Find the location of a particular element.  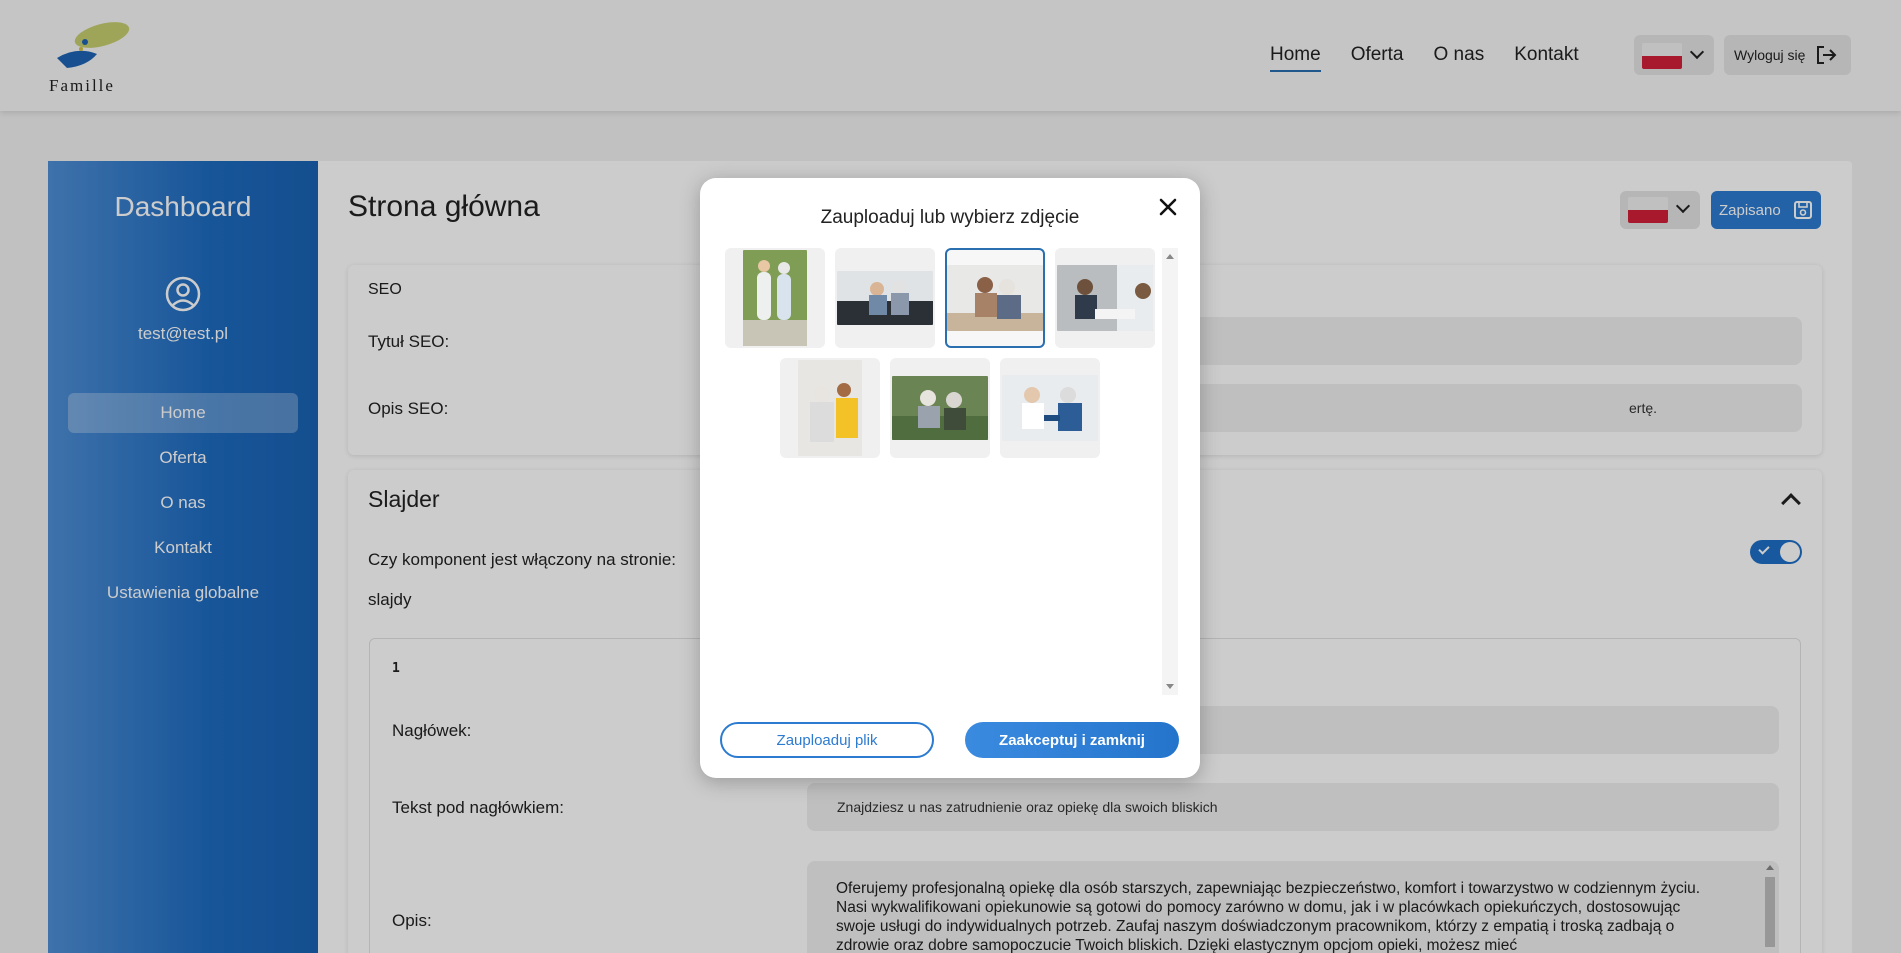

accept-and-close-button: Zaakceptuj i zamknij is located at coordinates (1072, 740).